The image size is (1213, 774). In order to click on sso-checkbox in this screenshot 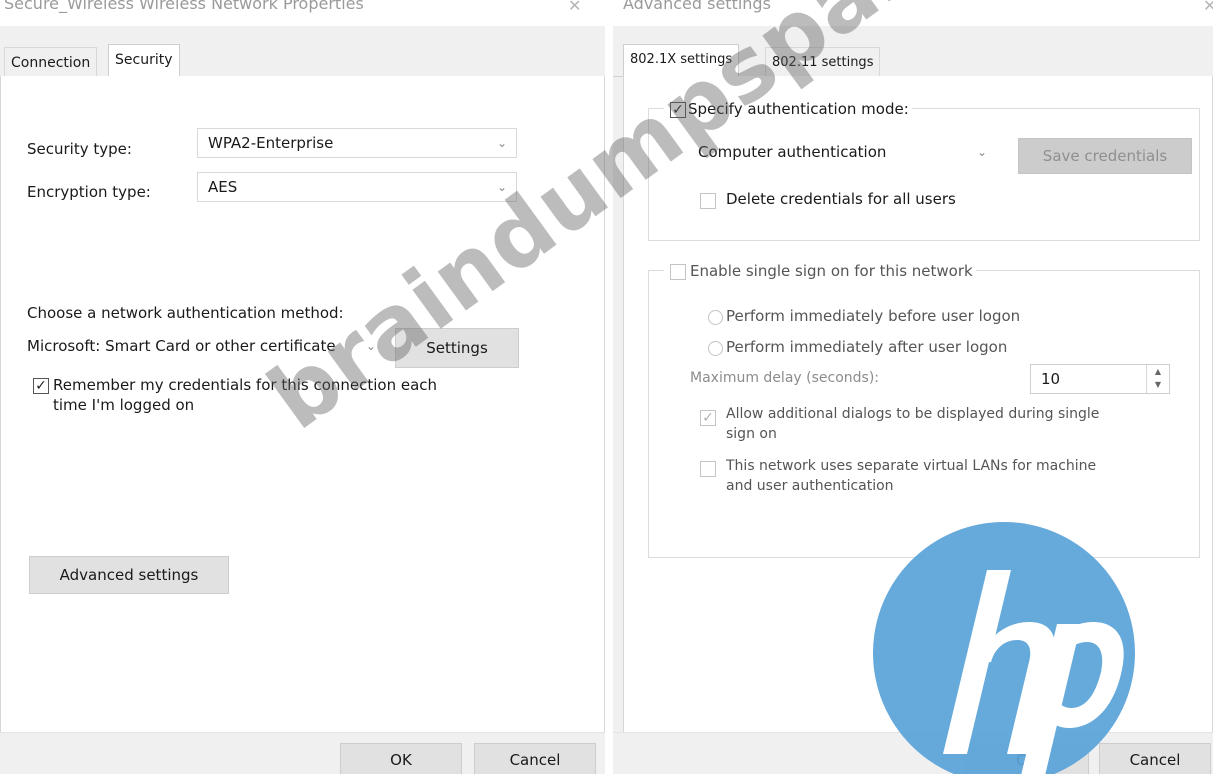, I will do `click(678, 272)`.